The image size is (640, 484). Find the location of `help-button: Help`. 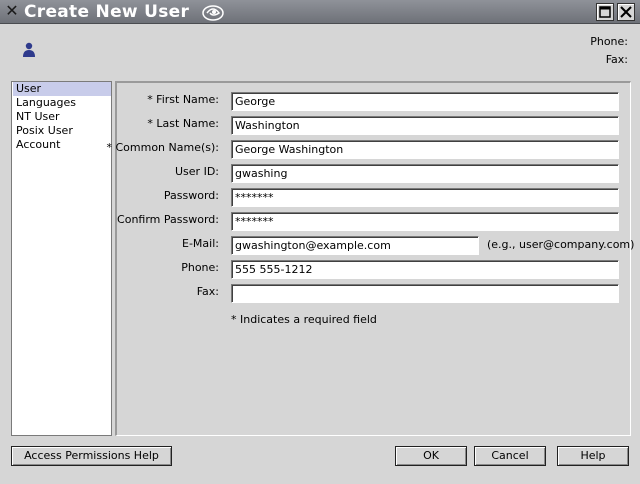

help-button: Help is located at coordinates (593, 456).